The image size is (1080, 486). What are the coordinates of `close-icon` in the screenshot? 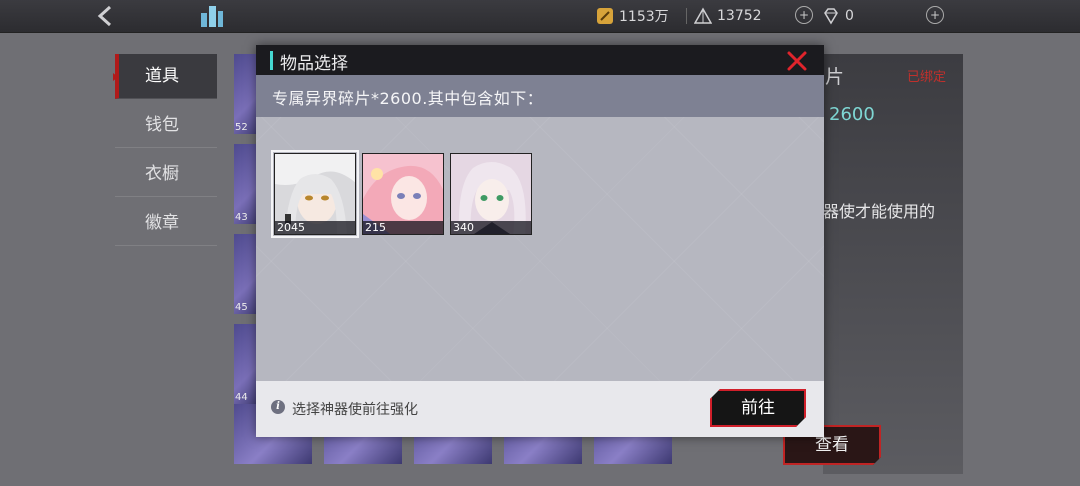 It's located at (797, 61).